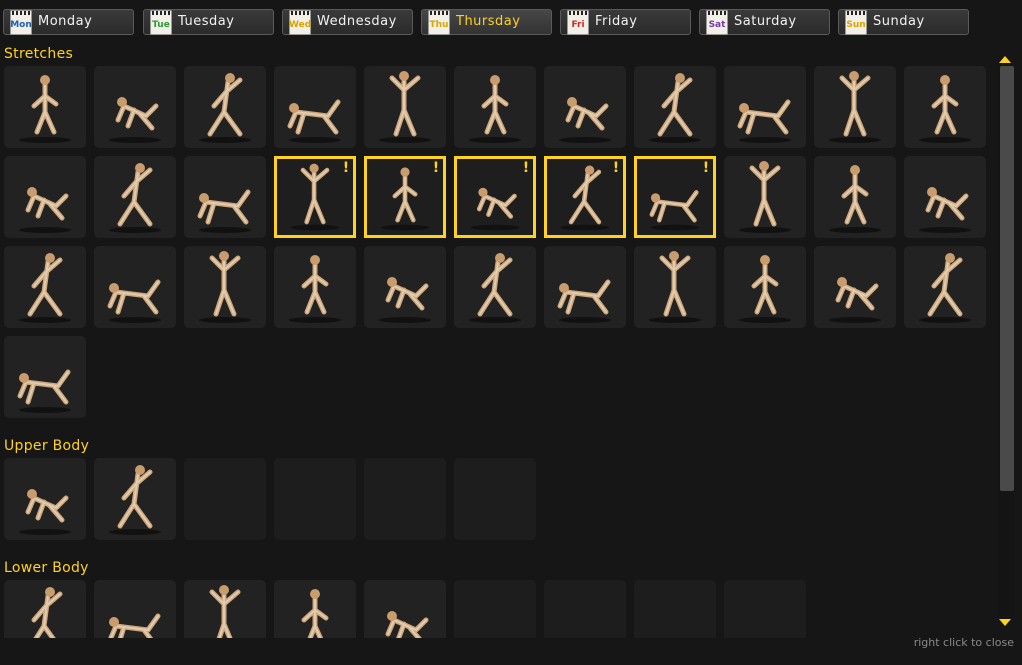  What do you see at coordinates (625, 22) in the screenshot?
I see `tab-friday: Fri Friday` at bounding box center [625, 22].